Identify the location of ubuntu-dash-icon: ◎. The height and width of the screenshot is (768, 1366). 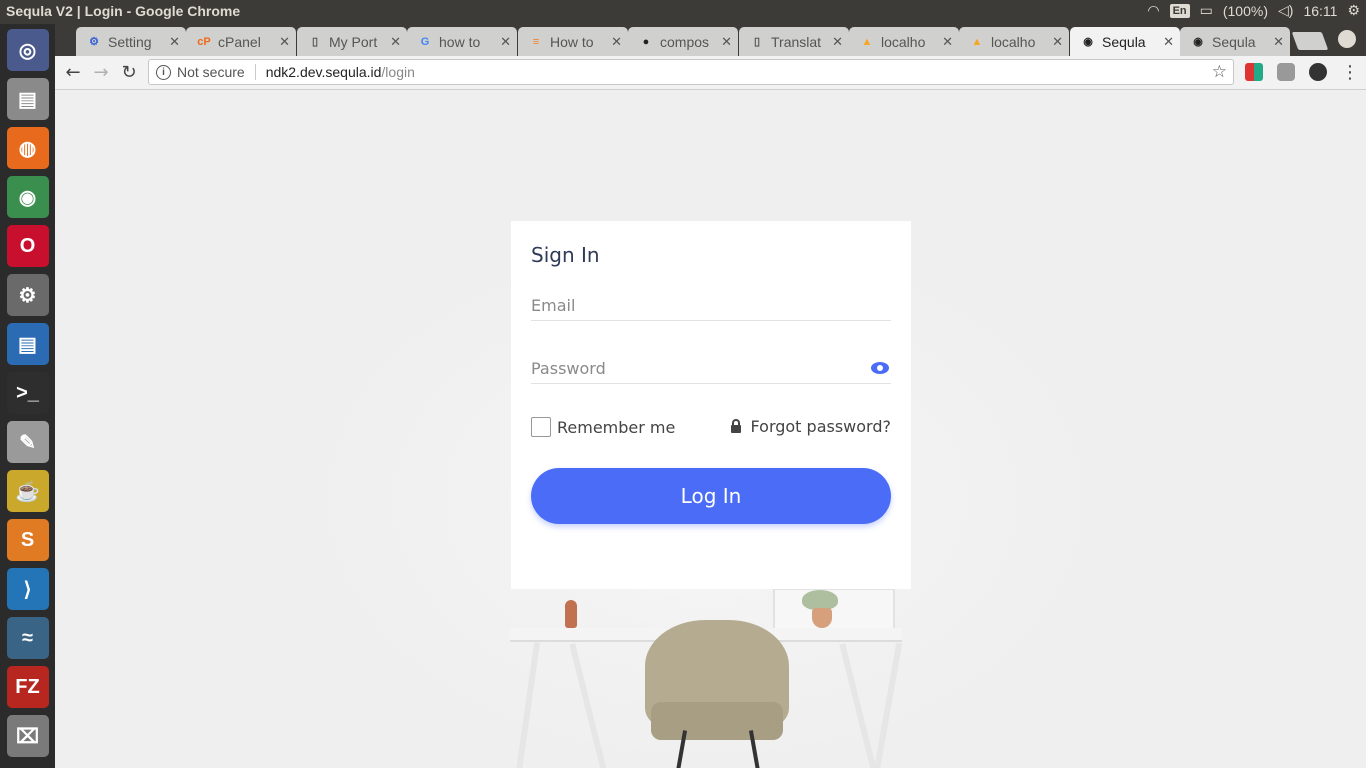
(27, 50).